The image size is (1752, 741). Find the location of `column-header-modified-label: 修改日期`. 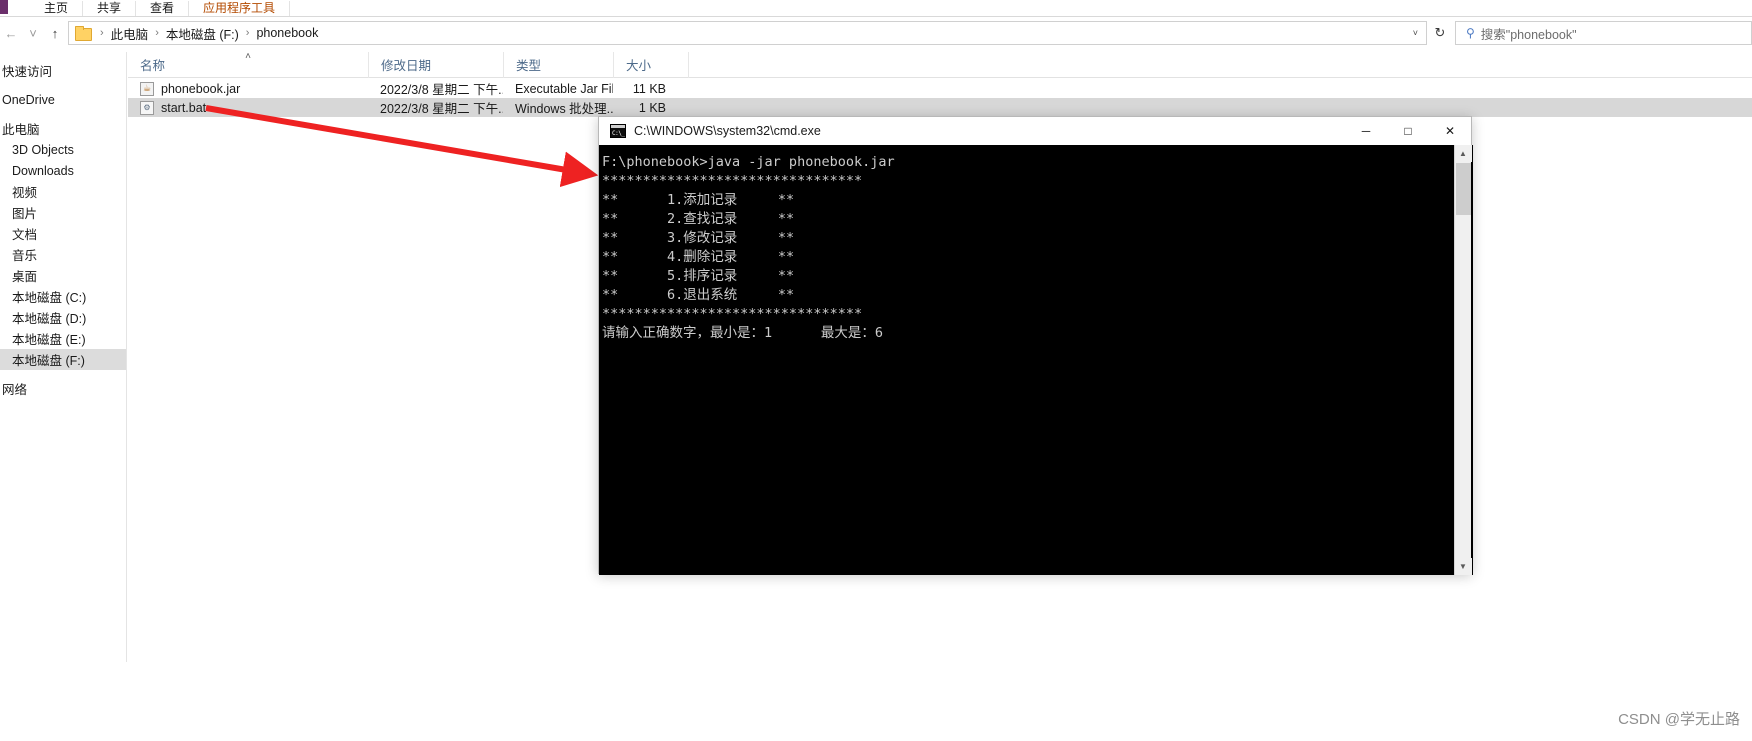

column-header-modified-label: 修改日期 is located at coordinates (406, 66).